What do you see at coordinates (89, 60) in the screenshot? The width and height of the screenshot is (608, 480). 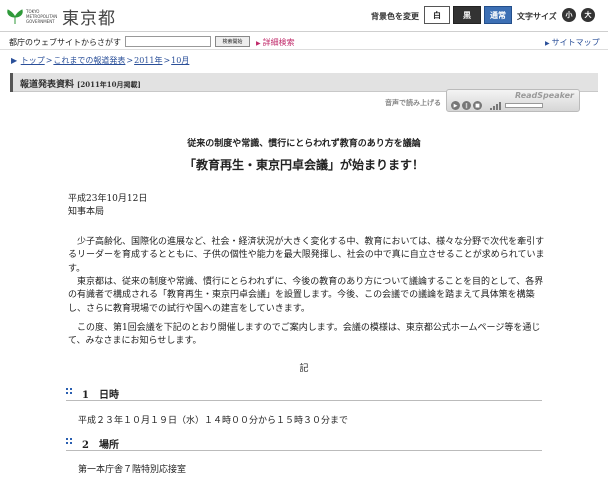 I see `breadcrumb-press-archive: これまでの報道発表` at bounding box center [89, 60].